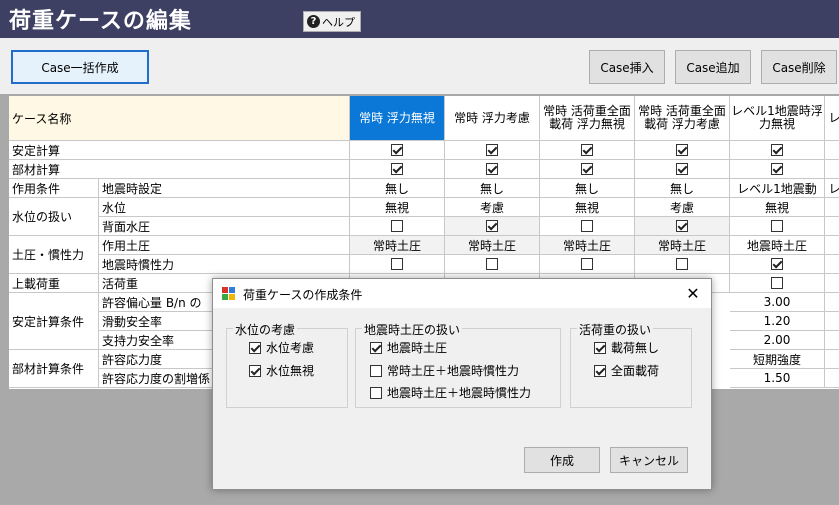  What do you see at coordinates (626, 347) in the screenshot?
I see `option-no-load: 載荷無し` at bounding box center [626, 347].